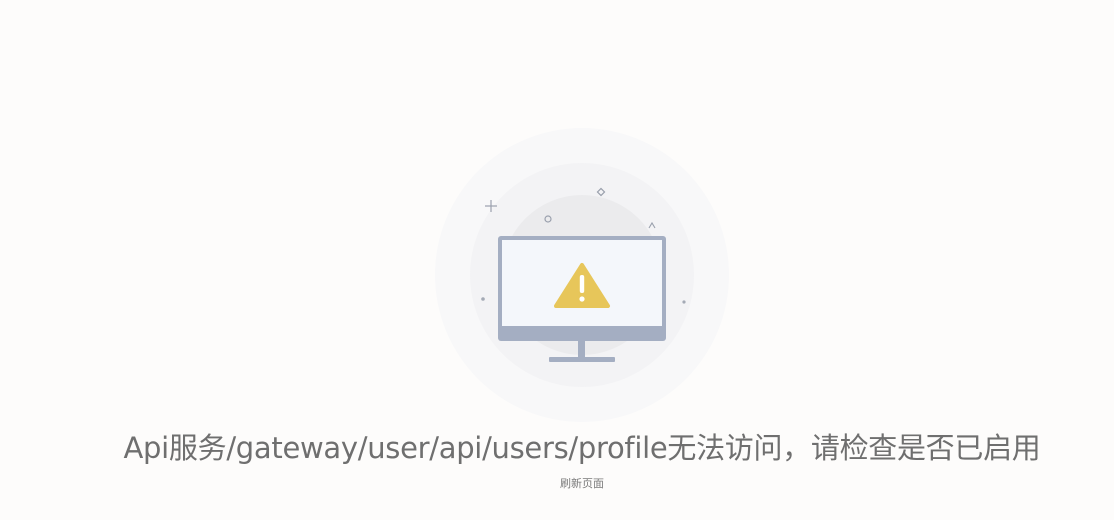 This screenshot has height=520, width=1114. What do you see at coordinates (557, 484) in the screenshot?
I see `refresh-page-link: 刷新页面` at bounding box center [557, 484].